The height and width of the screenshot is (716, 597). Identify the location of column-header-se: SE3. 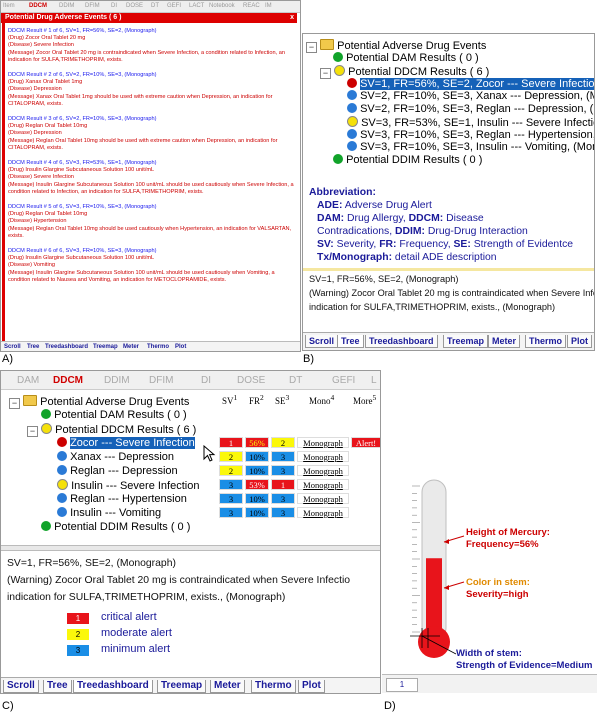
(282, 400).